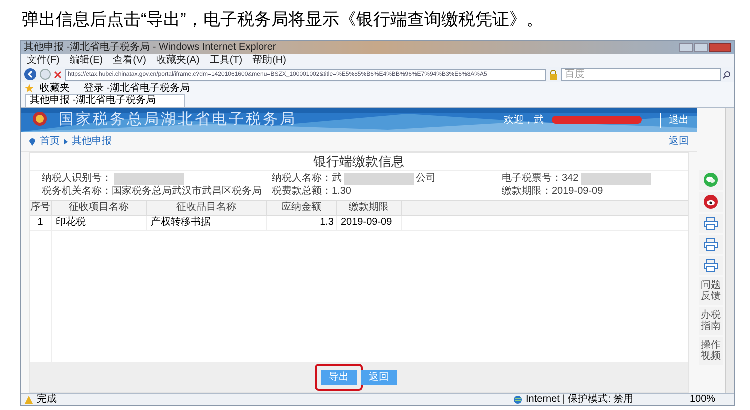  I want to click on info-field: 税务机关名称：国家税务总局武汉市武昌区税务局, so click(152, 192).